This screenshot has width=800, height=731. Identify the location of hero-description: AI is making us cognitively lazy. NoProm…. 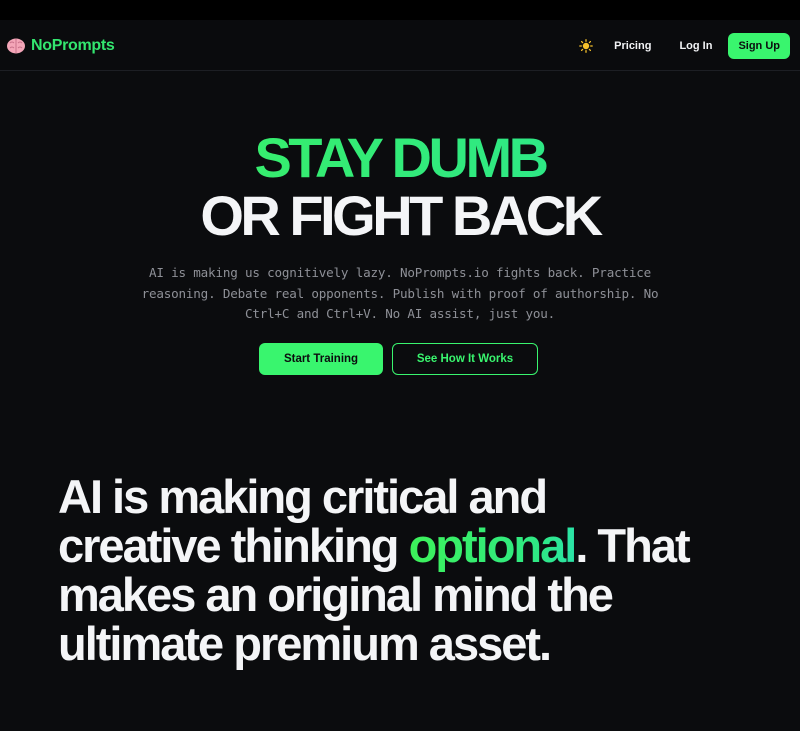
(400, 293).